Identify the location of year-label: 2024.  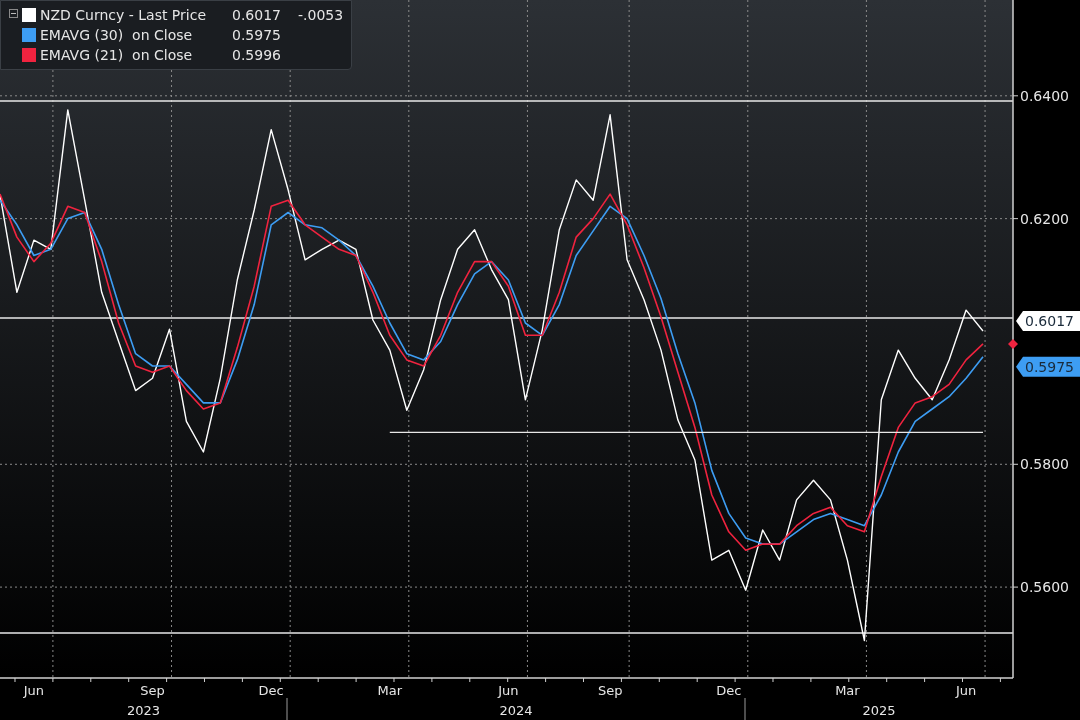
(516, 710).